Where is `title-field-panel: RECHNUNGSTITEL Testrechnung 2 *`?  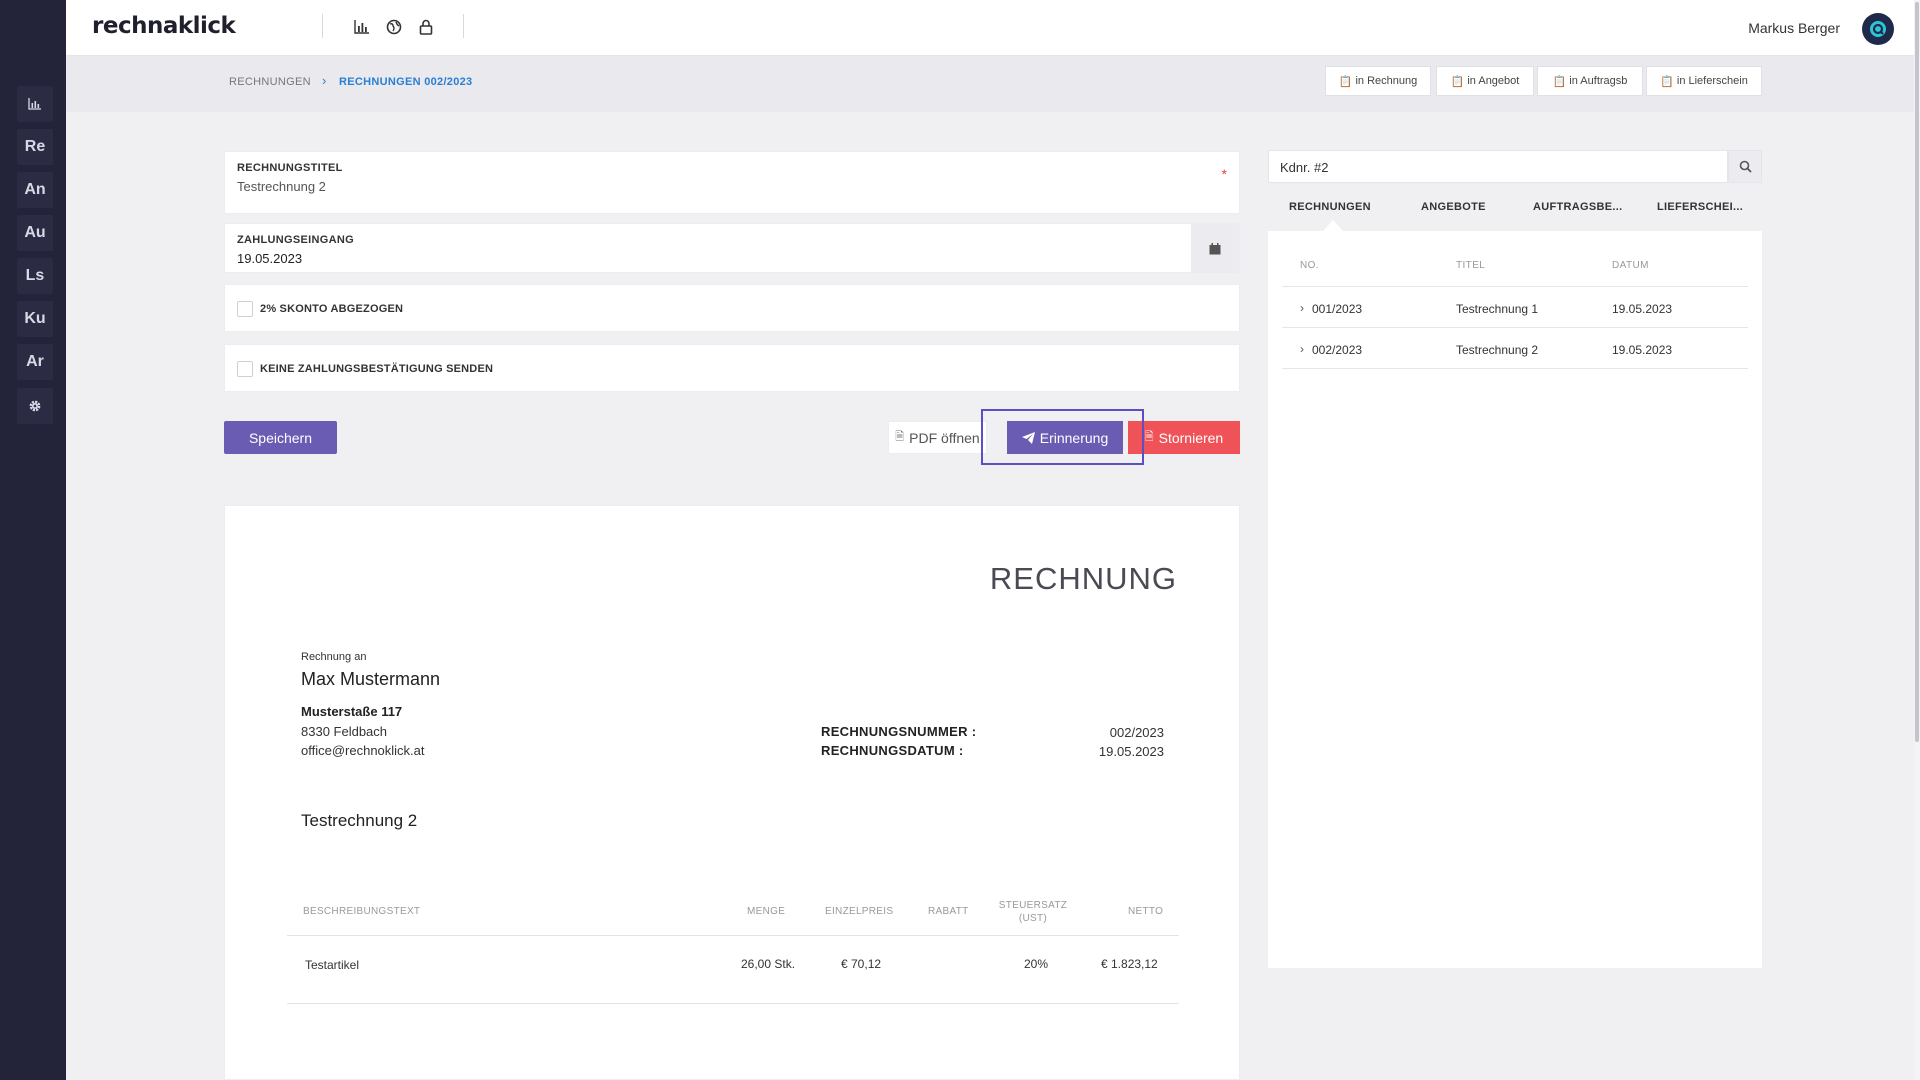
title-field-panel: RECHNUNGSTITEL Testrechnung 2 * is located at coordinates (732, 182).